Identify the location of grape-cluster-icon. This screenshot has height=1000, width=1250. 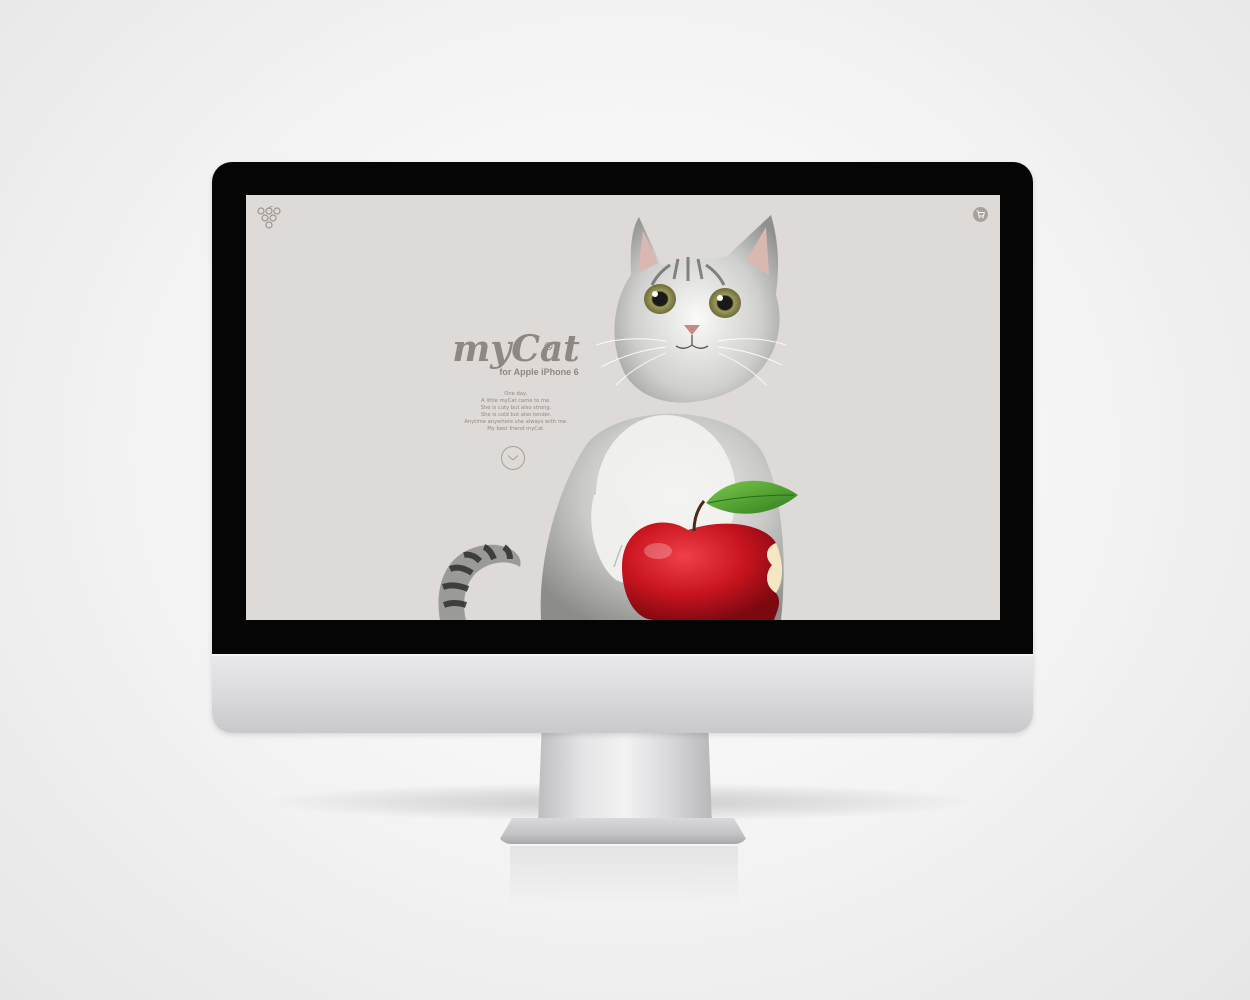
(269, 218).